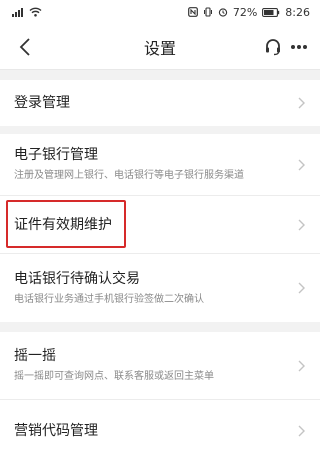 This screenshot has width=320, height=461. I want to click on status-bar: 72% 8:26, so click(160, 12).